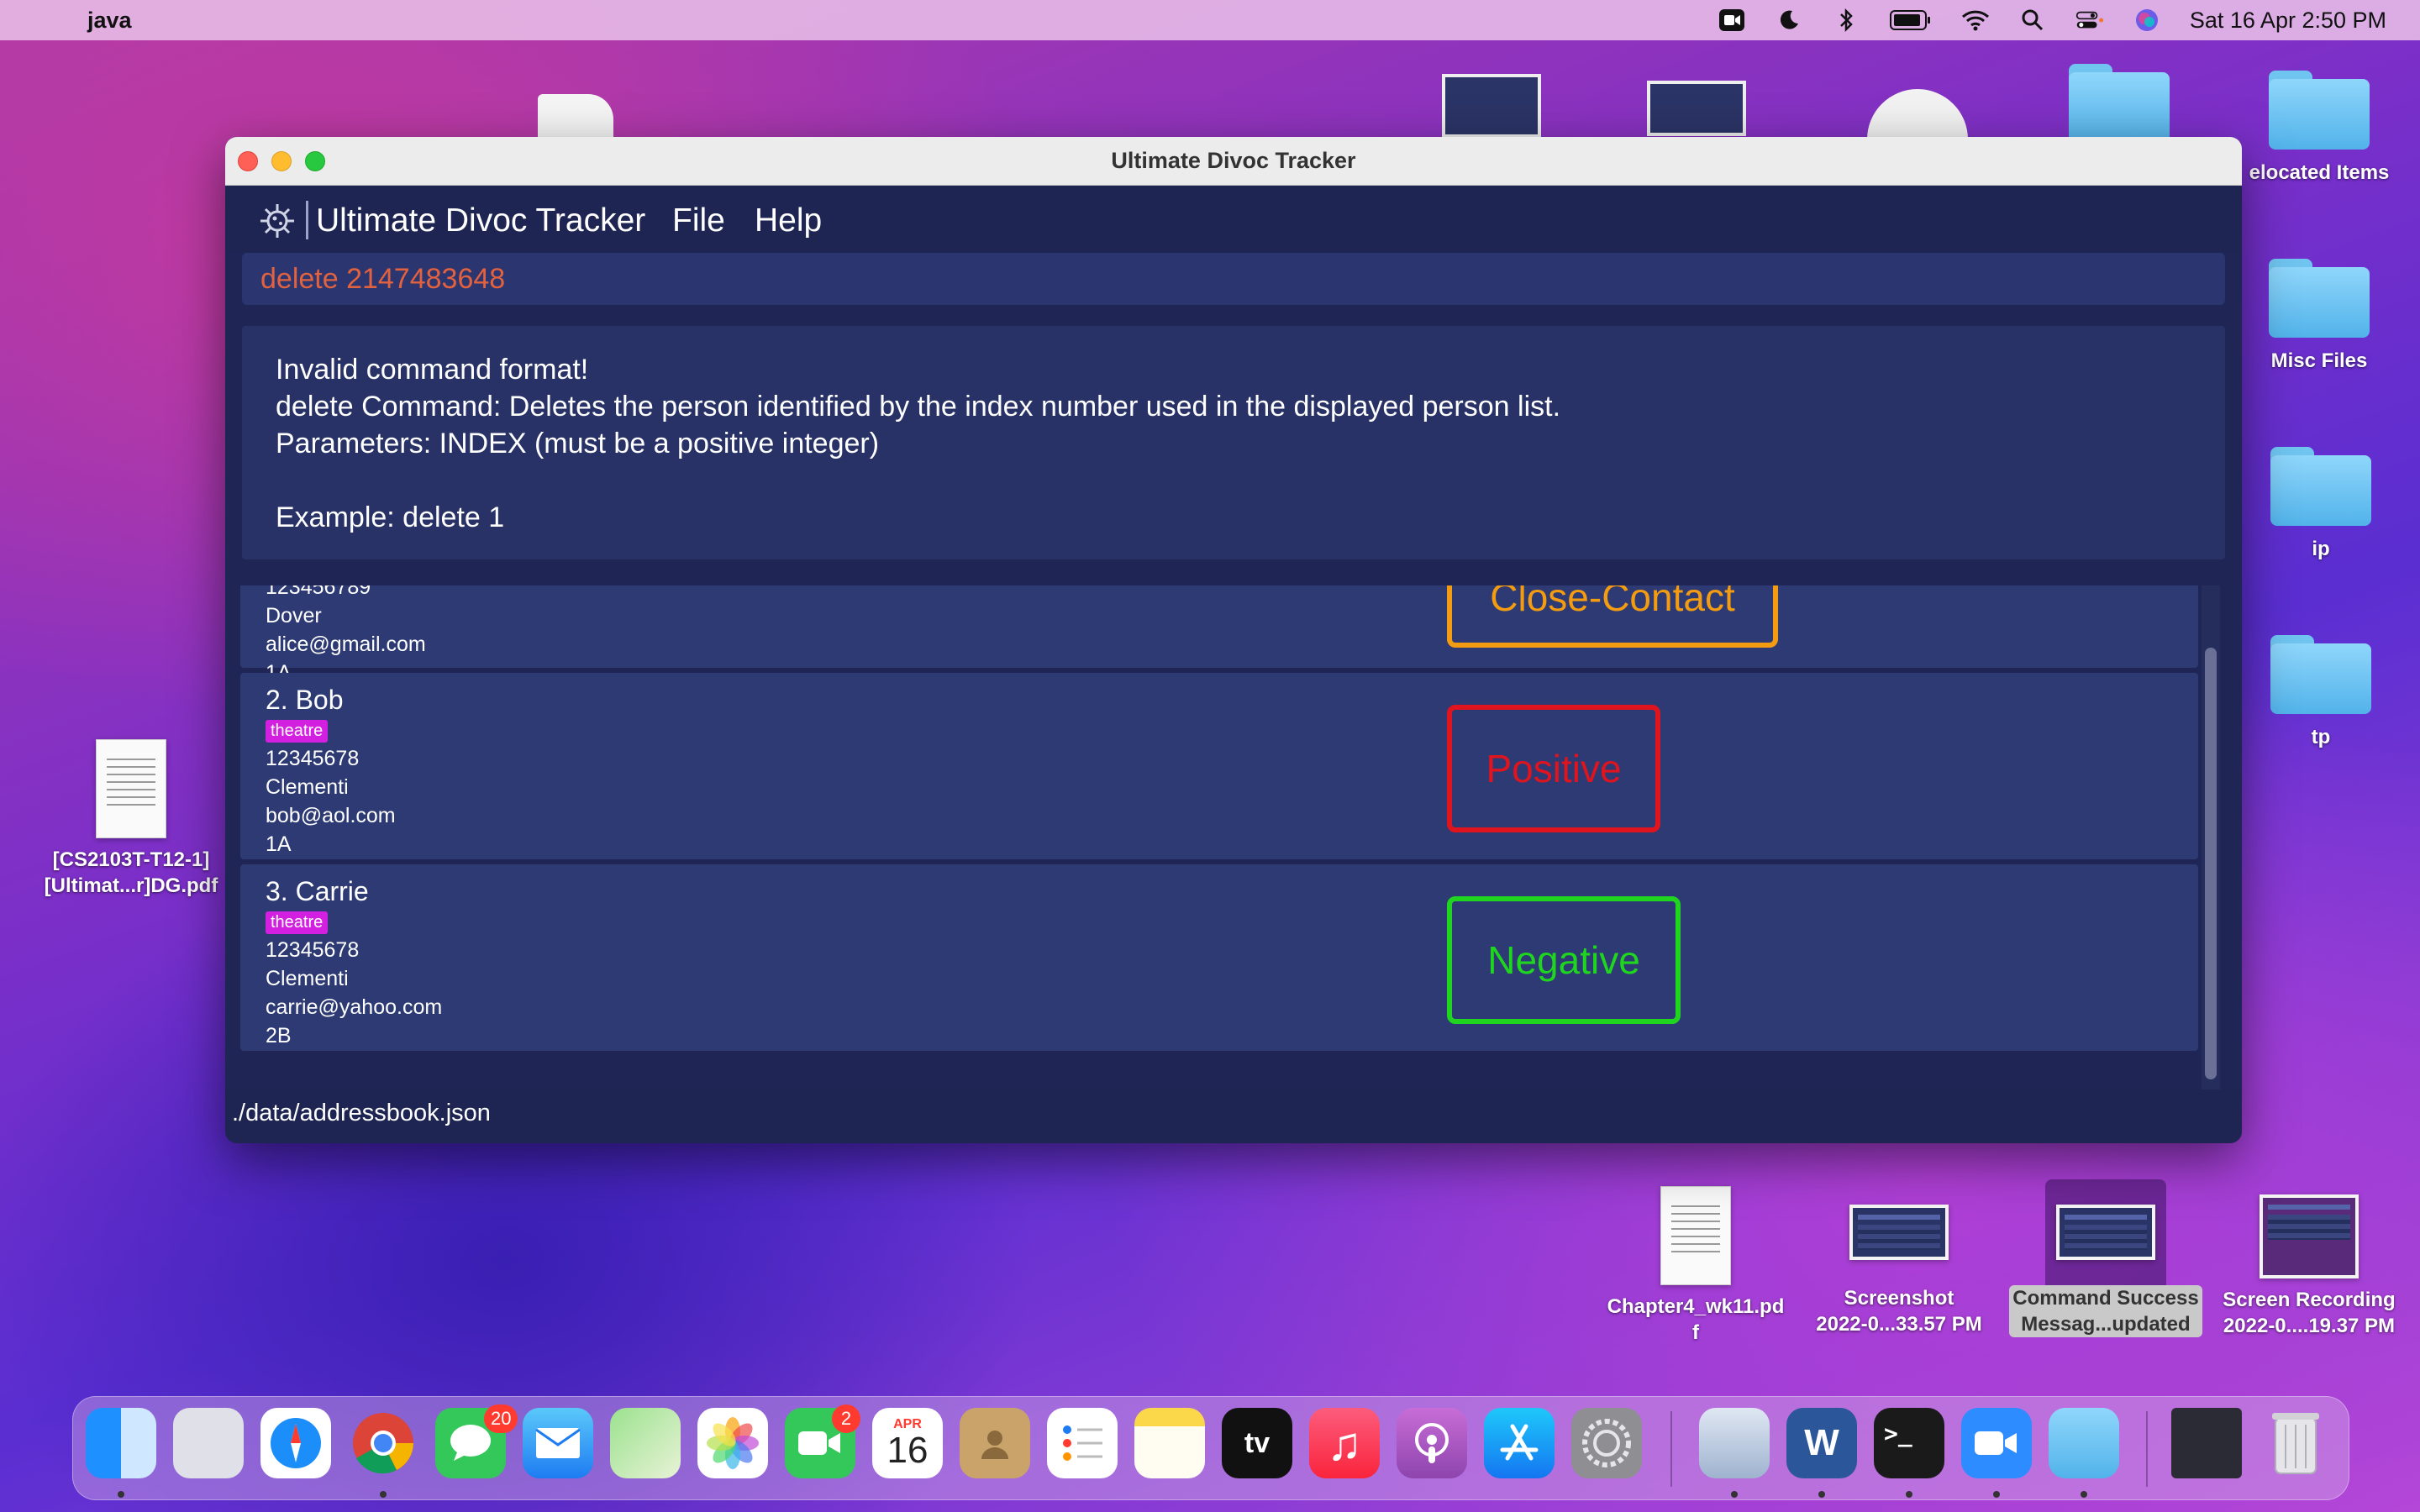 The height and width of the screenshot is (1512, 2420). What do you see at coordinates (331, 815) in the screenshot?
I see `person-email: bob@aol.com` at bounding box center [331, 815].